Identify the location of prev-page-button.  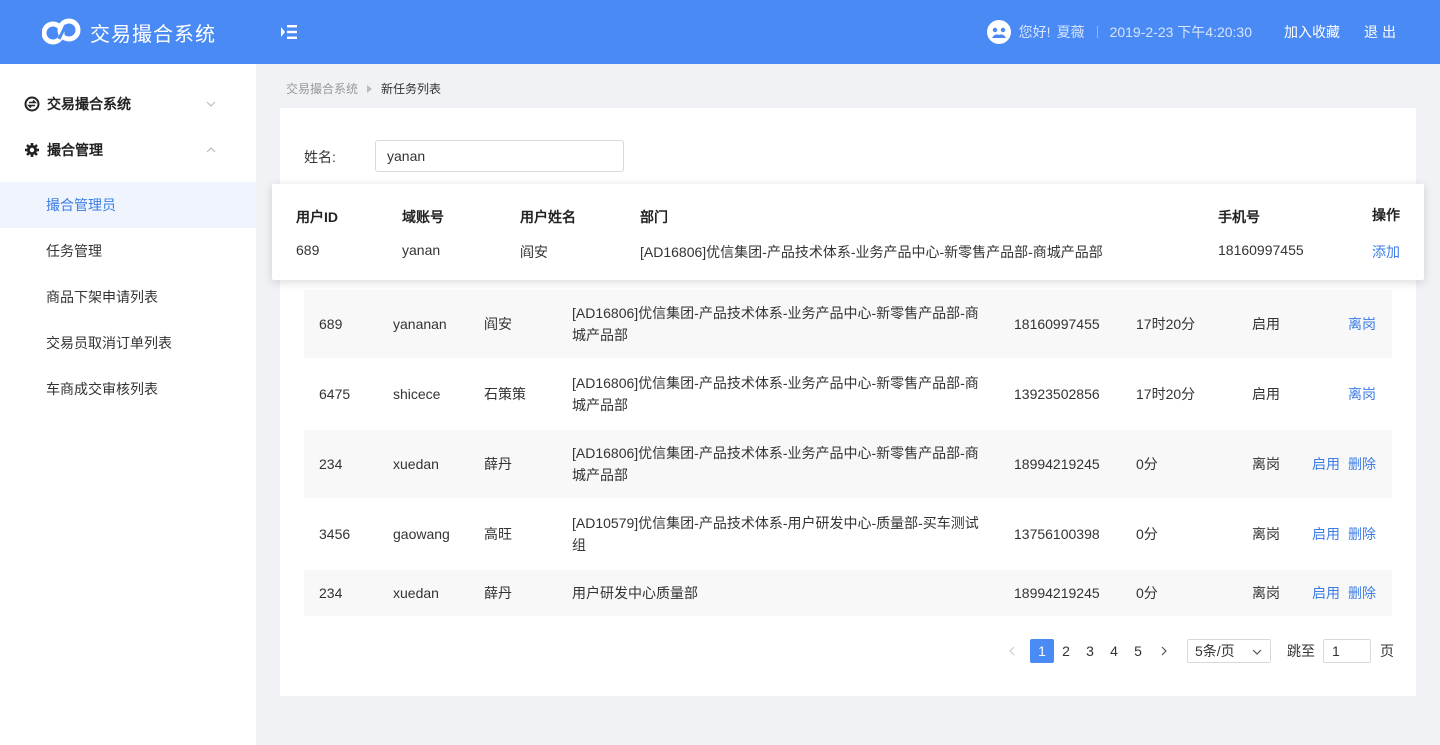
(1012, 651).